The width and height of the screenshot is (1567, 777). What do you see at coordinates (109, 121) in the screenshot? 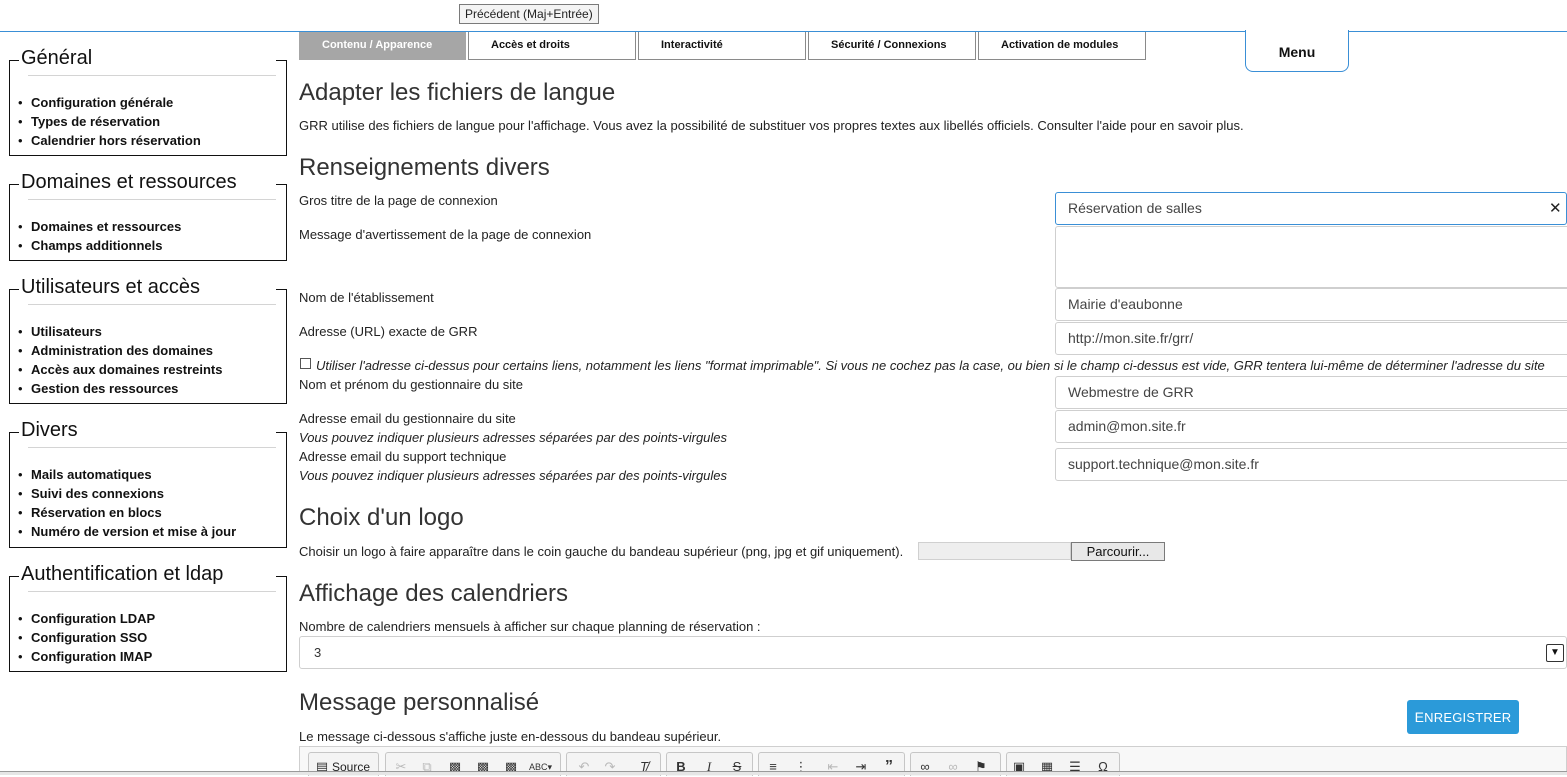
I see `sidebar-item-types-reservation: • Types de réservation` at bounding box center [109, 121].